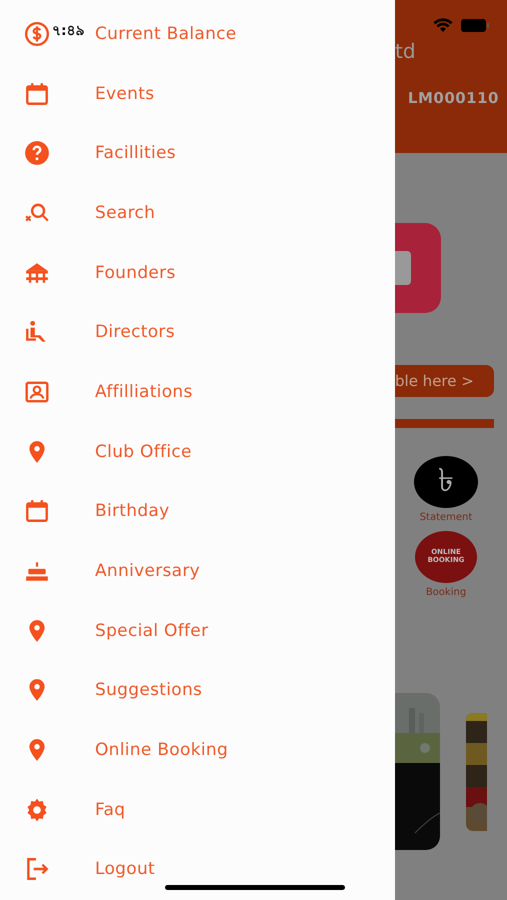 The image size is (507, 900). What do you see at coordinates (135, 272) in the screenshot?
I see `menu-item: Founders` at bounding box center [135, 272].